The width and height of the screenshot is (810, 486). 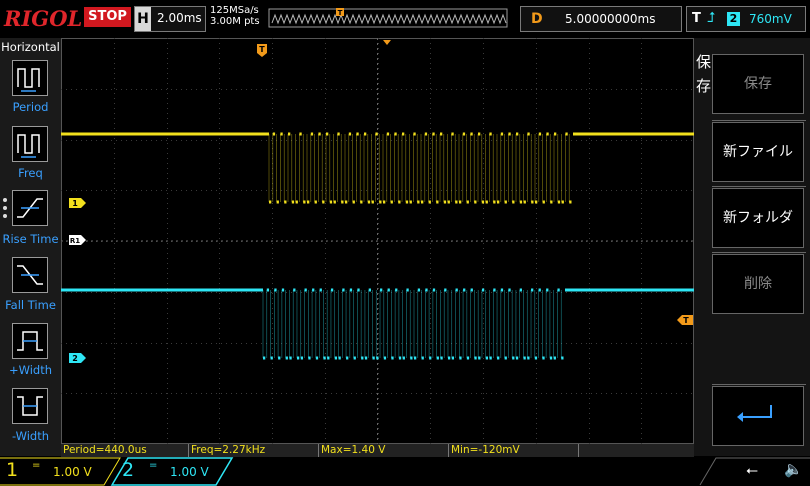 What do you see at coordinates (610, 19) in the screenshot?
I see `delay-value: 5.00000000ms` at bounding box center [610, 19].